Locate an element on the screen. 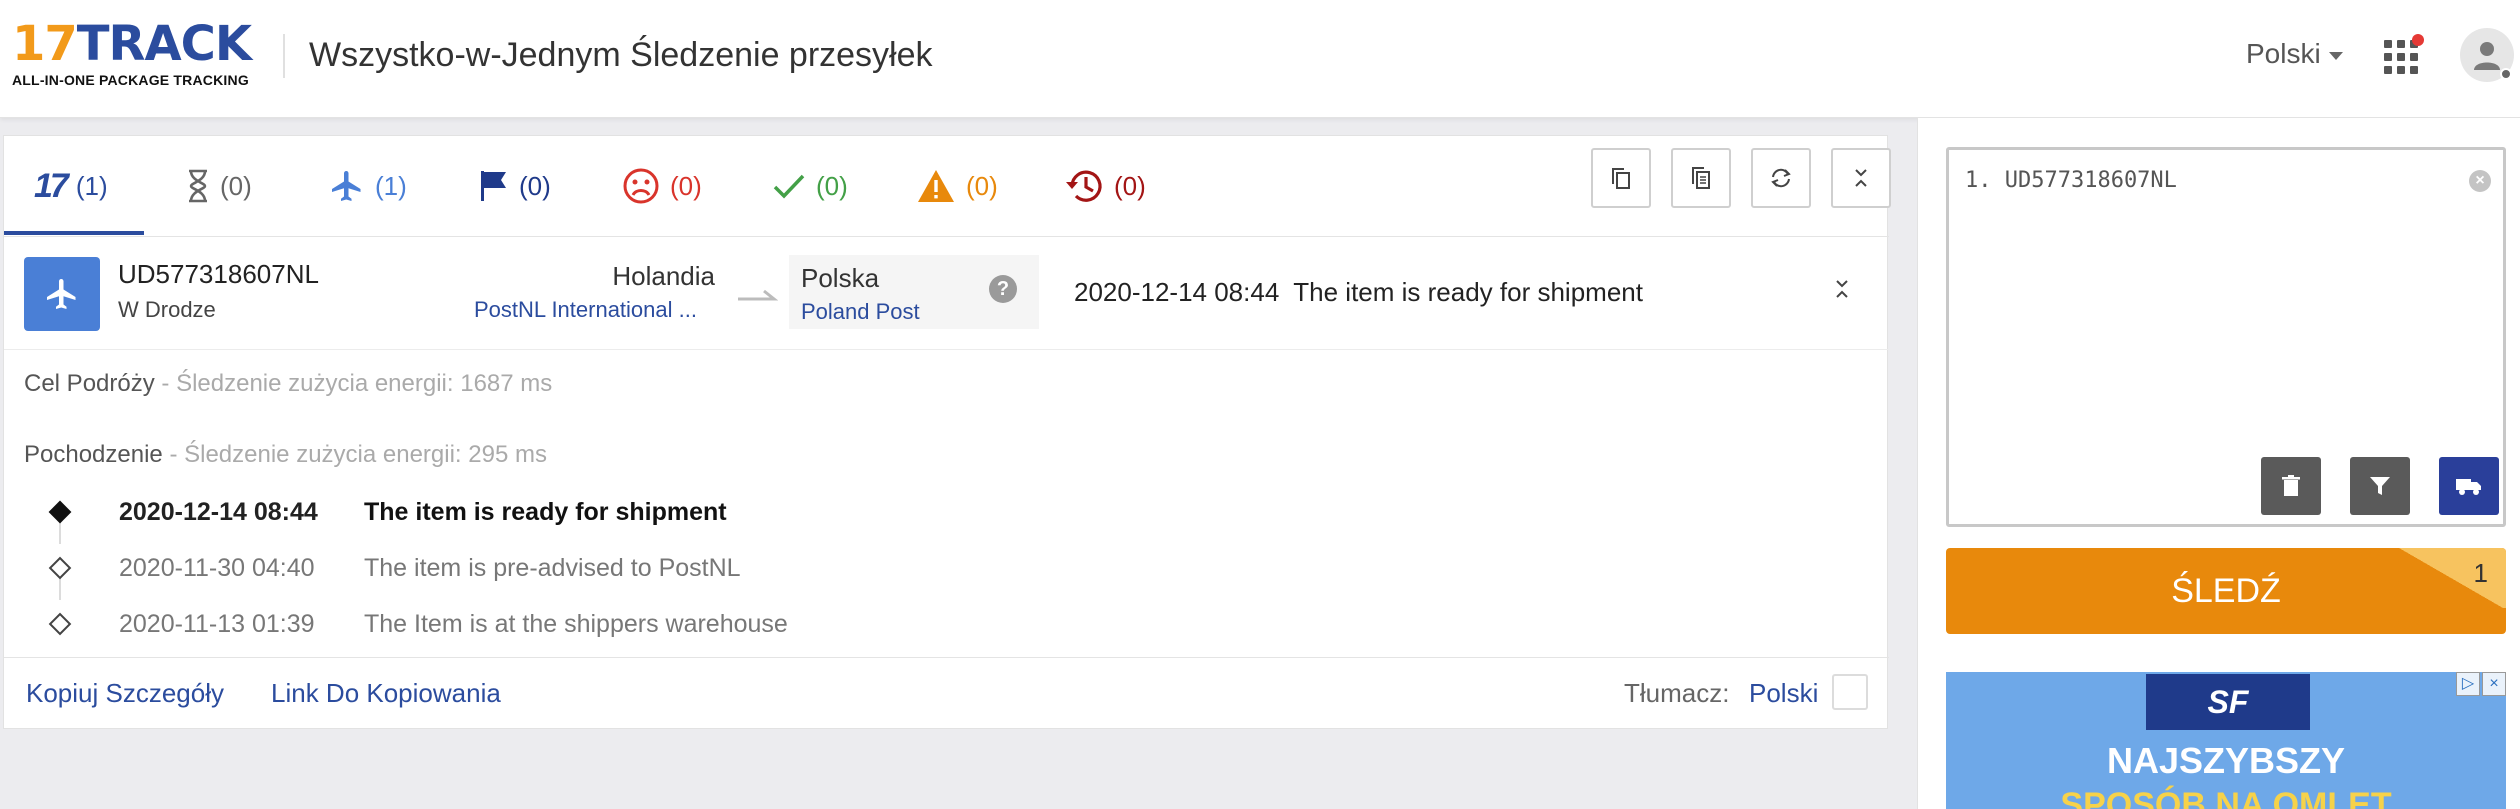  carrier-button is located at coordinates (2469, 486).